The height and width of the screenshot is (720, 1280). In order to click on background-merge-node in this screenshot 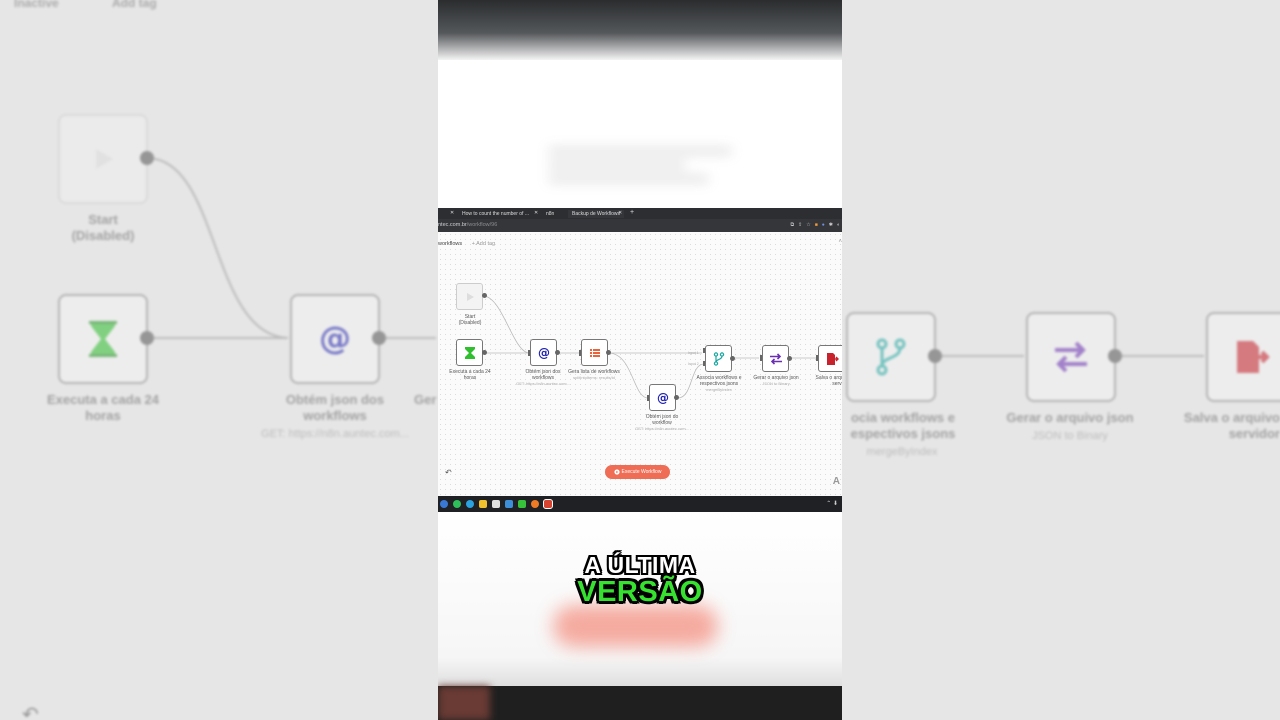, I will do `click(891, 357)`.